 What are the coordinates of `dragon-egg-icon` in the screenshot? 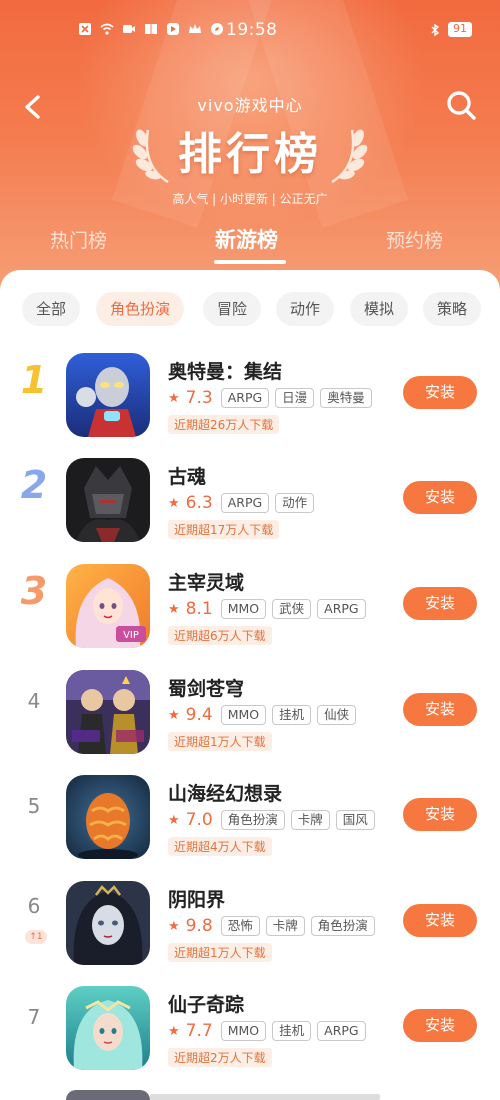 It's located at (108, 817).